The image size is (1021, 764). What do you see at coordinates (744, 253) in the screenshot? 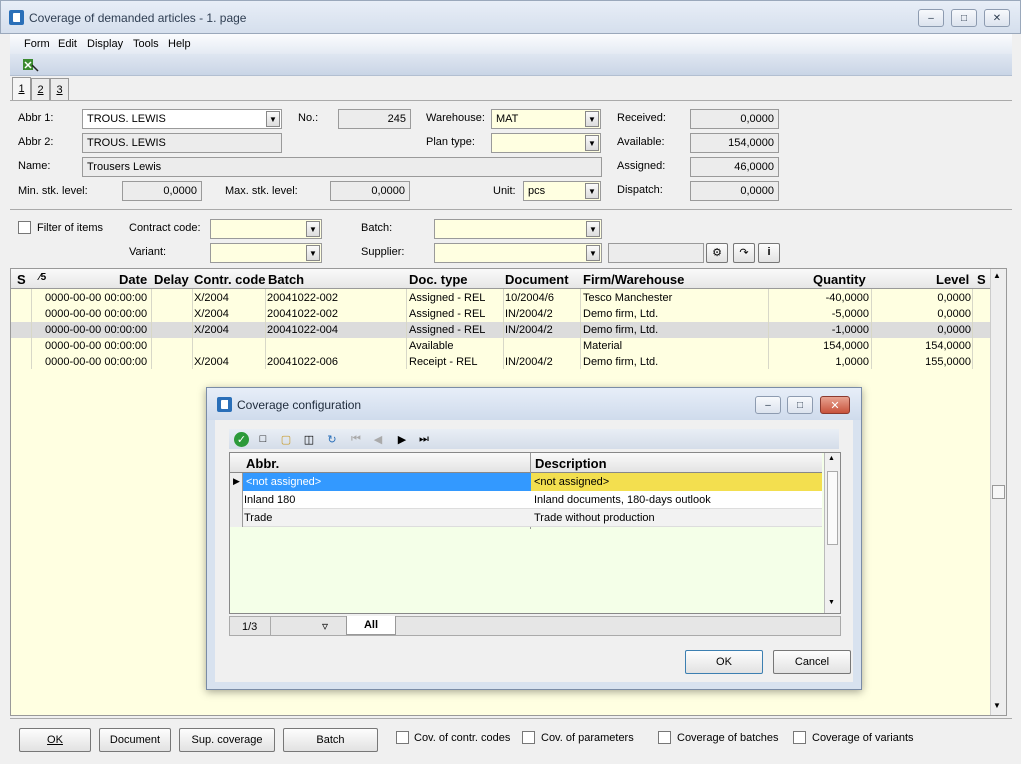
I see `refresh-icon: ↷` at bounding box center [744, 253].